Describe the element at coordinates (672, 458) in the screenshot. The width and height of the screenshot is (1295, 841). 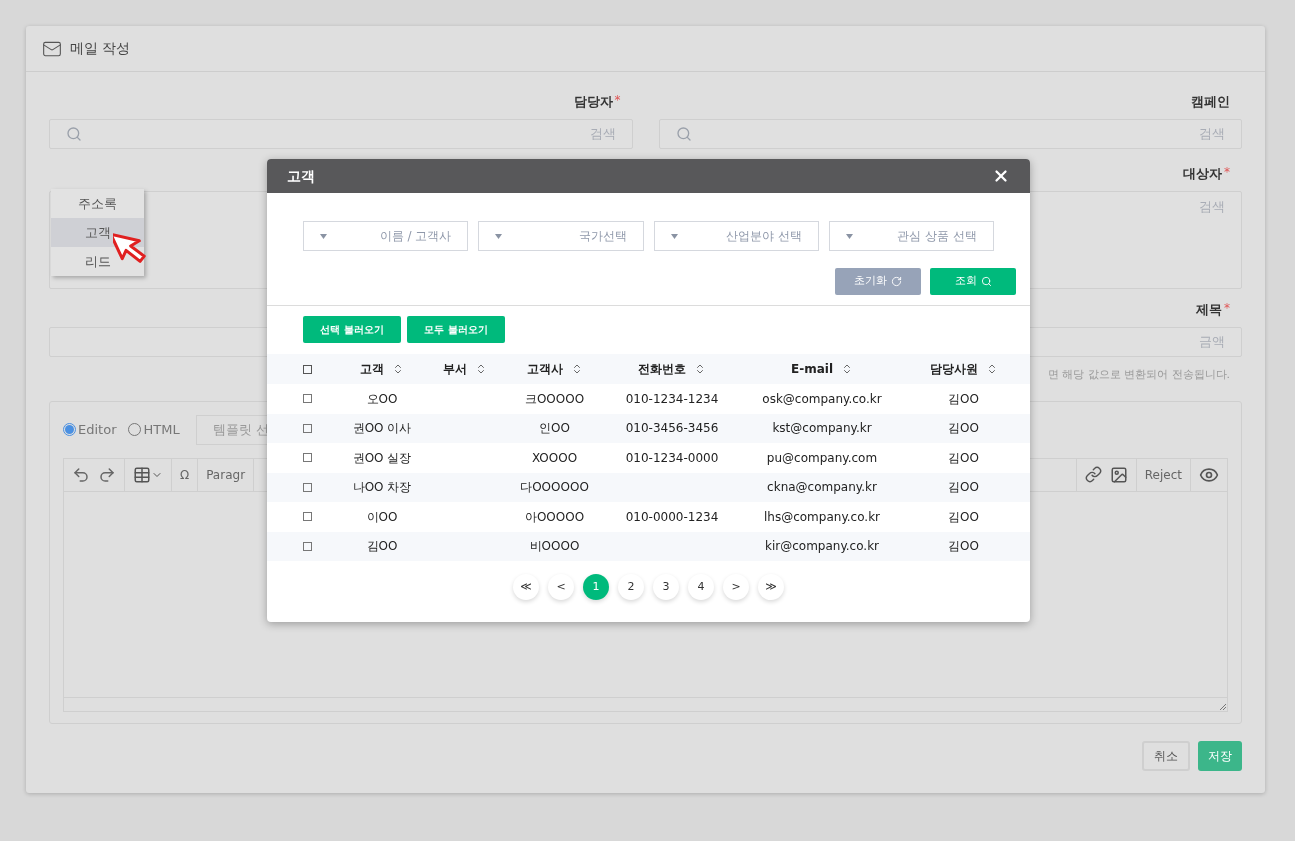
I see `table-cell-text: 010-1234-0000` at that location.